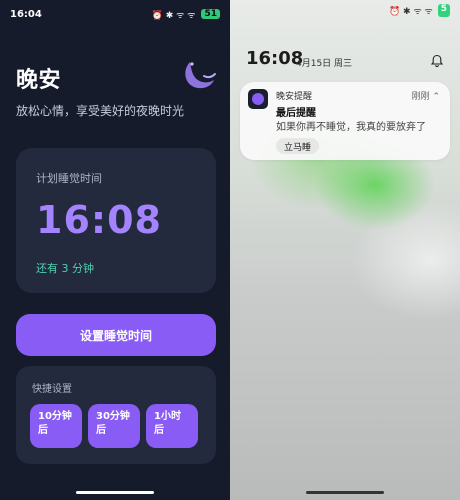  What do you see at coordinates (115, 14) in the screenshot?
I see `status-bar: 16:04 ⏰ ✱ ᯤ ᯤ 51` at bounding box center [115, 14].